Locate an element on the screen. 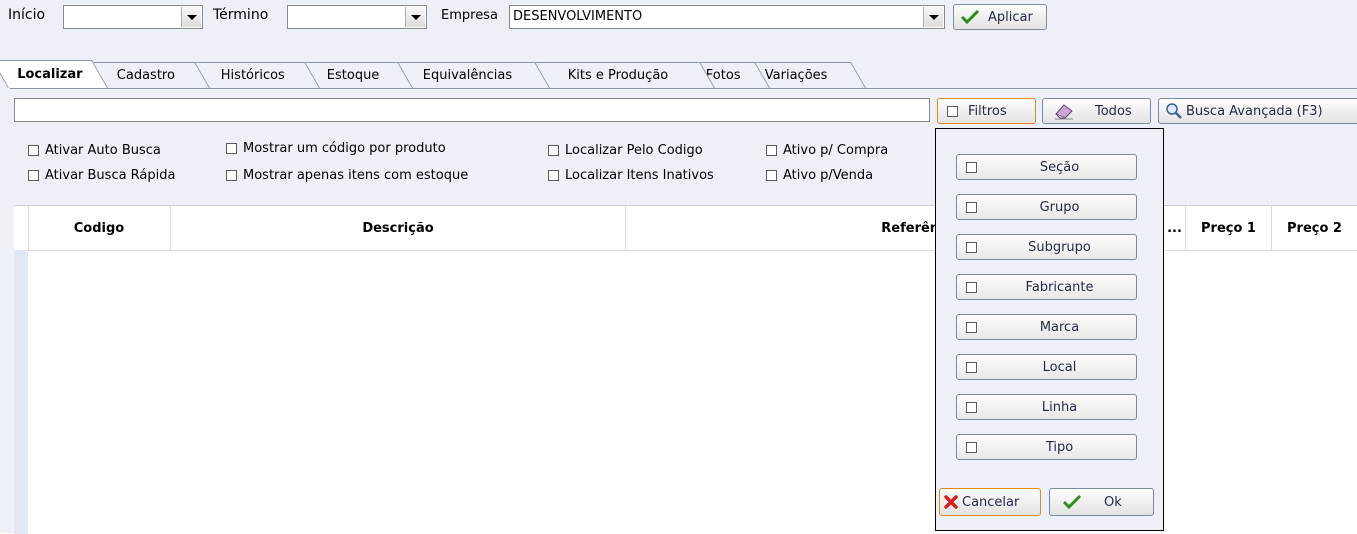 This screenshot has height=534, width=1357. busca-avancada-button: Busca Avançada (F3) is located at coordinates (1257, 111).